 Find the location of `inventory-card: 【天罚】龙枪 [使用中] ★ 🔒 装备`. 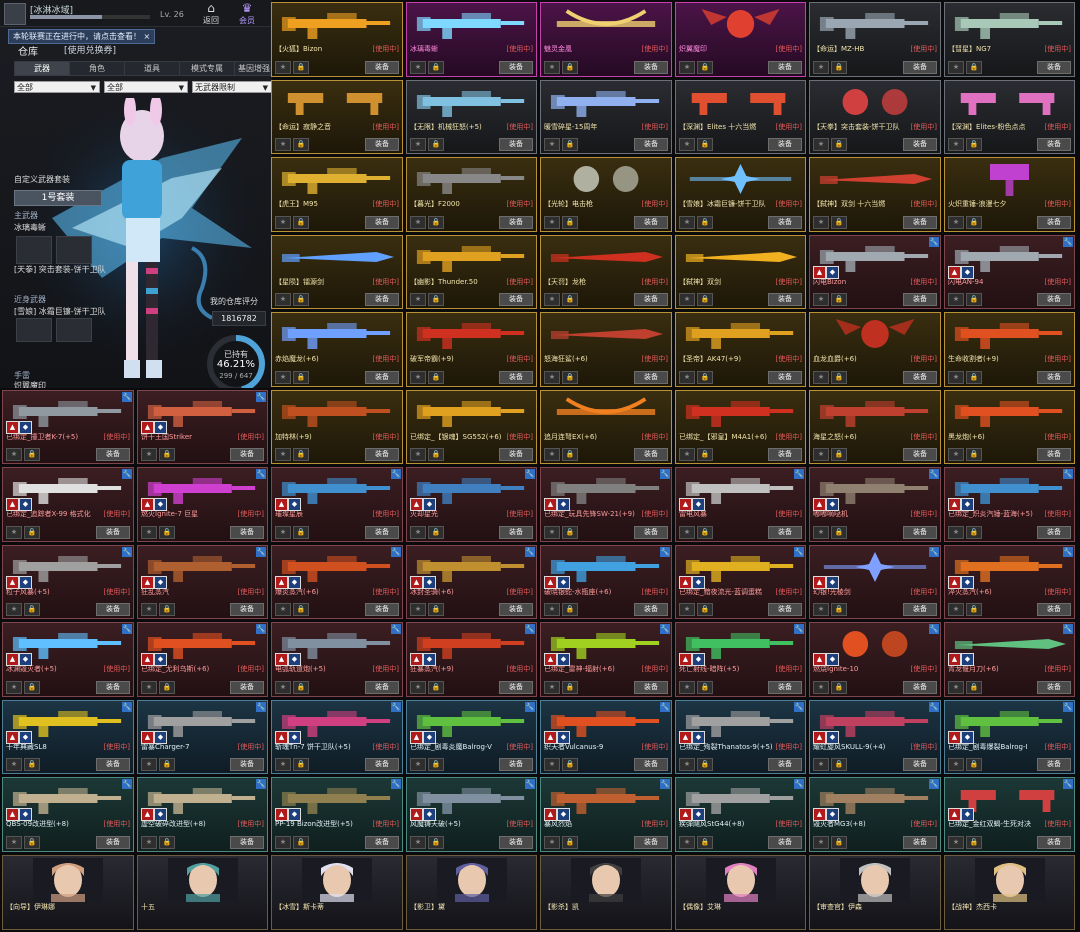

inventory-card: 【天罚】龙枪 [使用中] ★ 🔒 装备 is located at coordinates (606, 272).